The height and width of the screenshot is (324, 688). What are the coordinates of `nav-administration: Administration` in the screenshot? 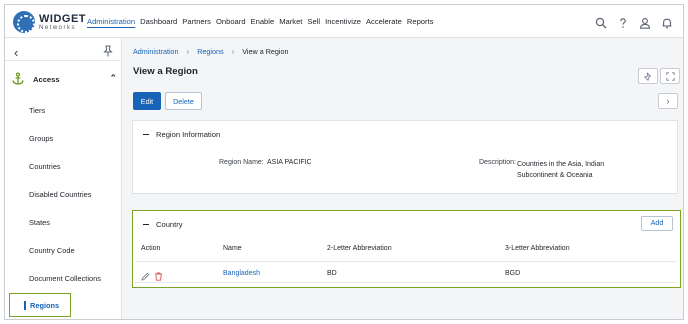 It's located at (111, 21).